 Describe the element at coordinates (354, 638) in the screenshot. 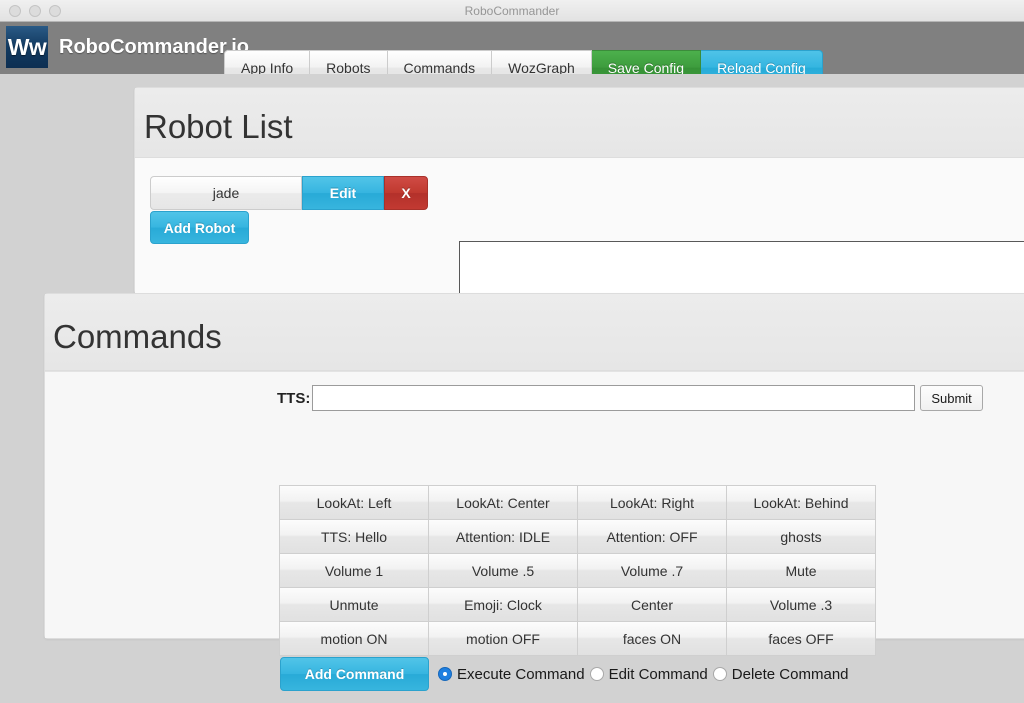

I see `command-button: motion ON` at that location.